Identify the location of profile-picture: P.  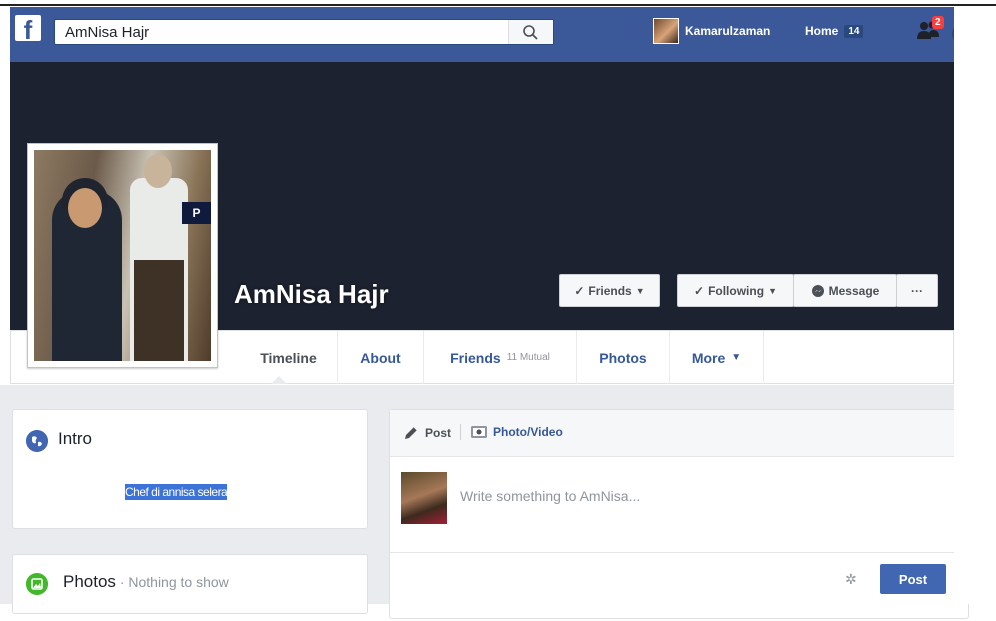
(122, 255).